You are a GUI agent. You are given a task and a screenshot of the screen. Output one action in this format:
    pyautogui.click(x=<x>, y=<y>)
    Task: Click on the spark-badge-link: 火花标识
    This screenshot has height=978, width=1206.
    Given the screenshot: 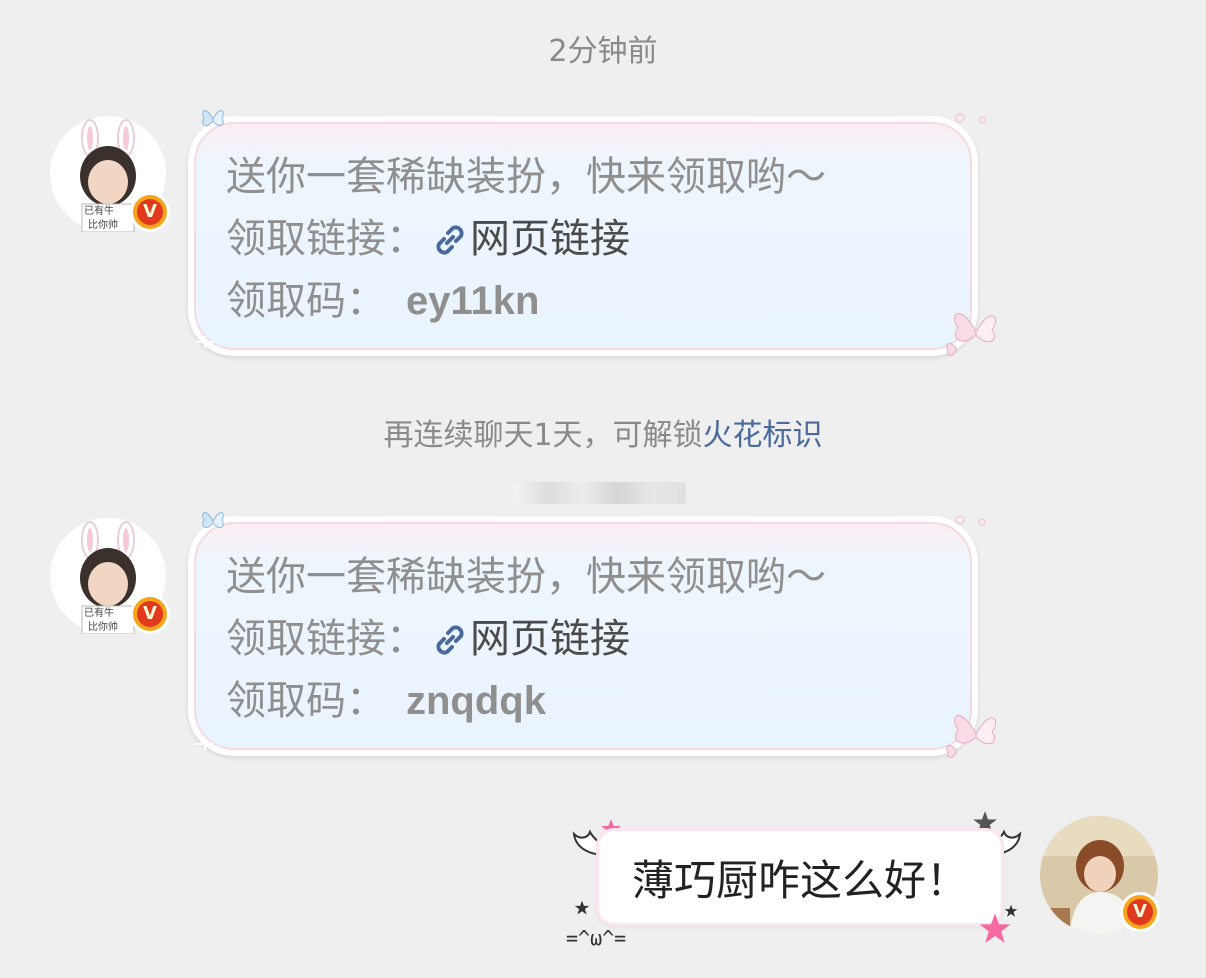 What is the action you would take?
    pyautogui.click(x=763, y=435)
    